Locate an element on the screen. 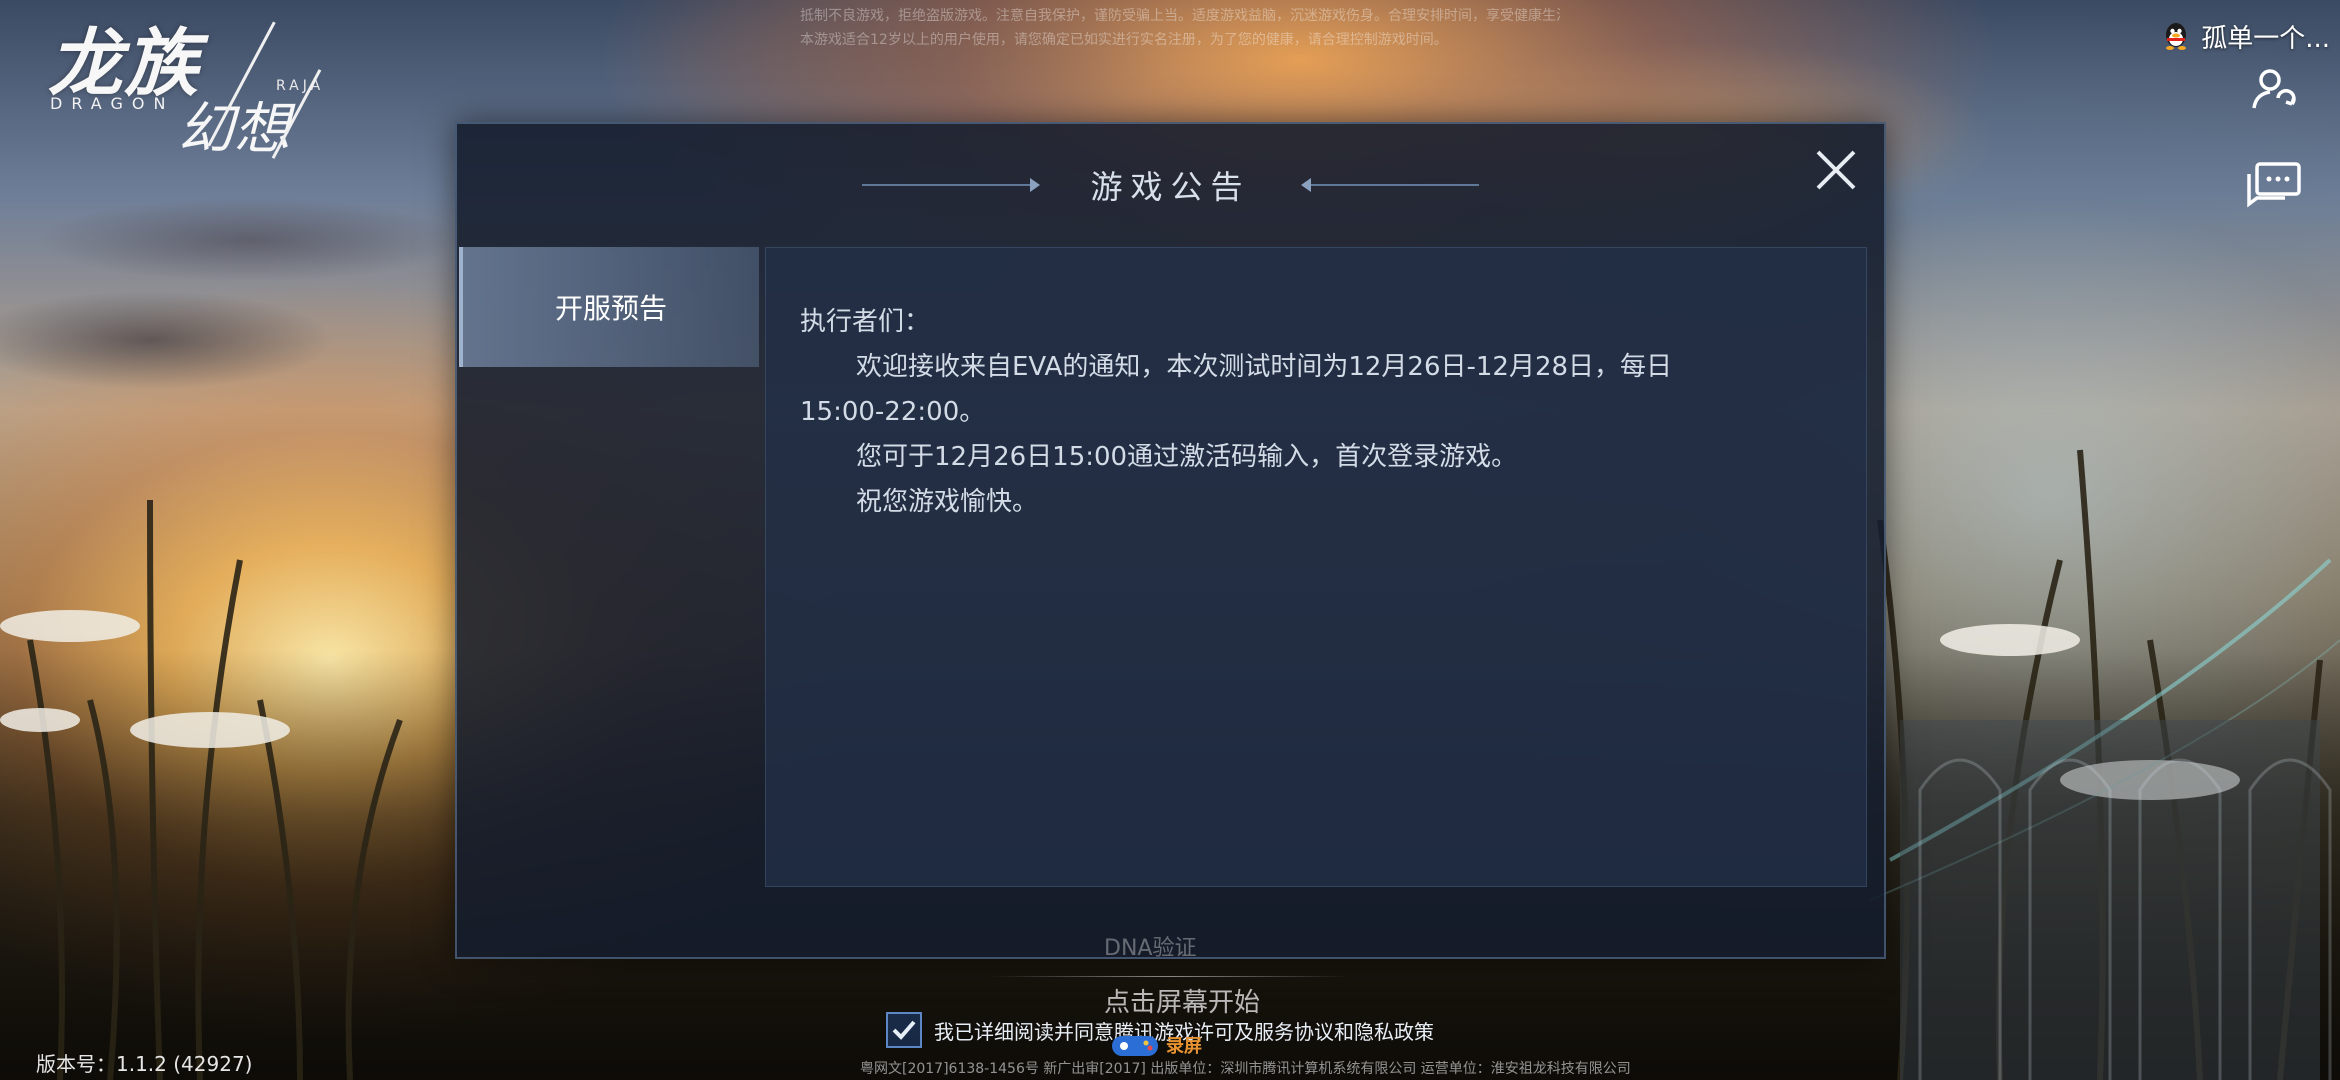 The image size is (2340, 1080). announcement-line: 您可于12月26日15:00通过激活码输入，首次登录游戏。 is located at coordinates (1187, 457).